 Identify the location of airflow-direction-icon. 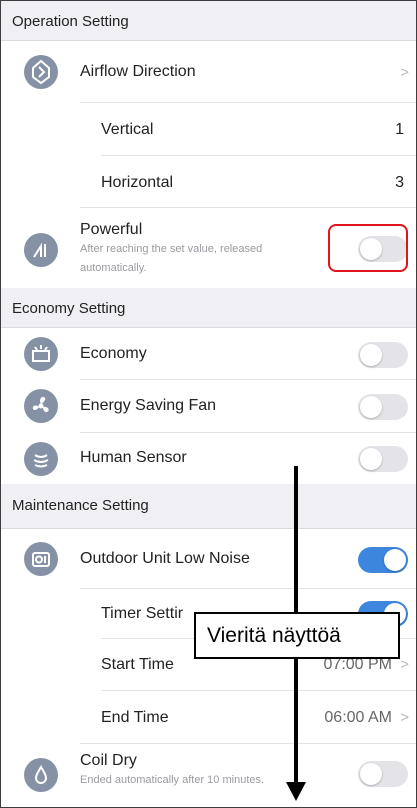
(41, 72).